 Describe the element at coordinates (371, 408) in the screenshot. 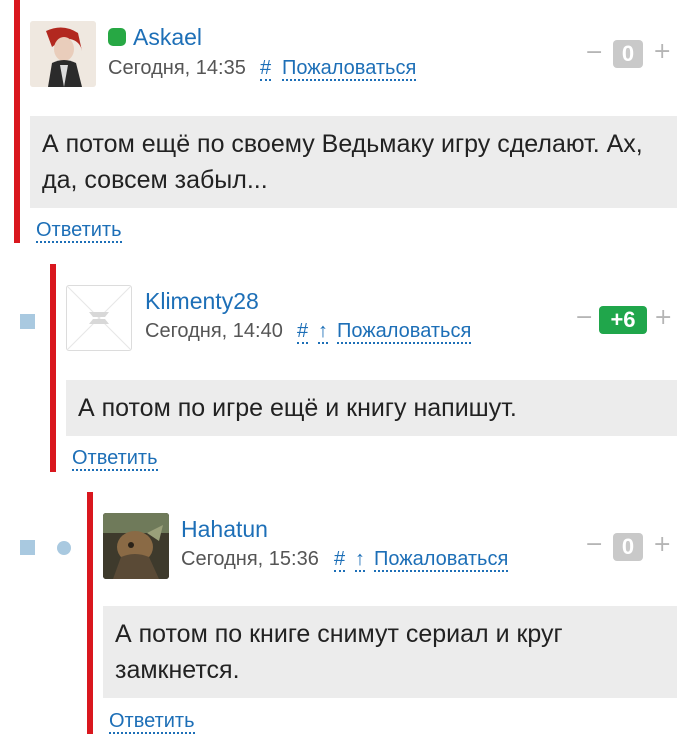

I see `comment-text: А потом по игре ещё и книгу напишут.` at that location.